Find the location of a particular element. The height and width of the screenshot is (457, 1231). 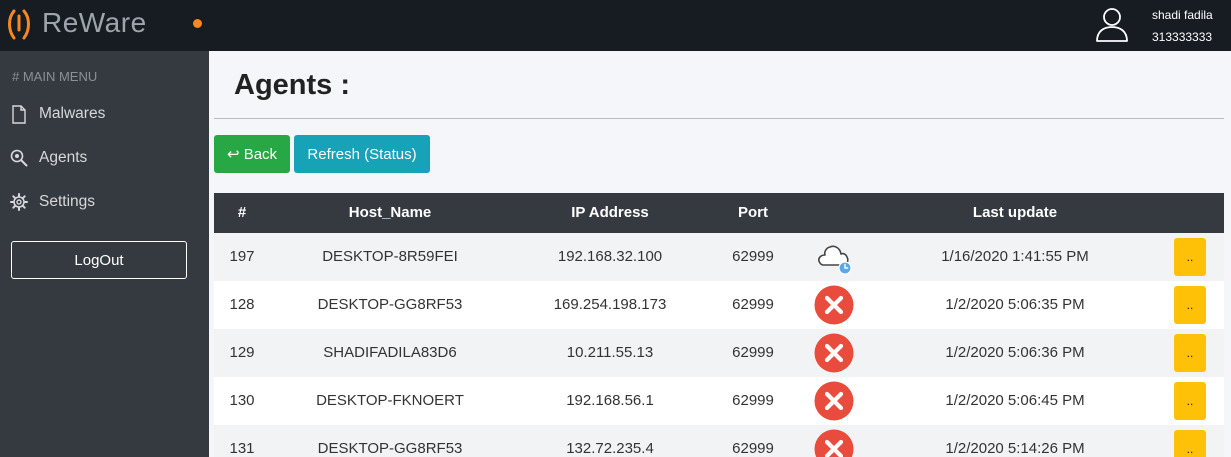

cell-ip-address: 169.254.198.173 is located at coordinates (610, 304).